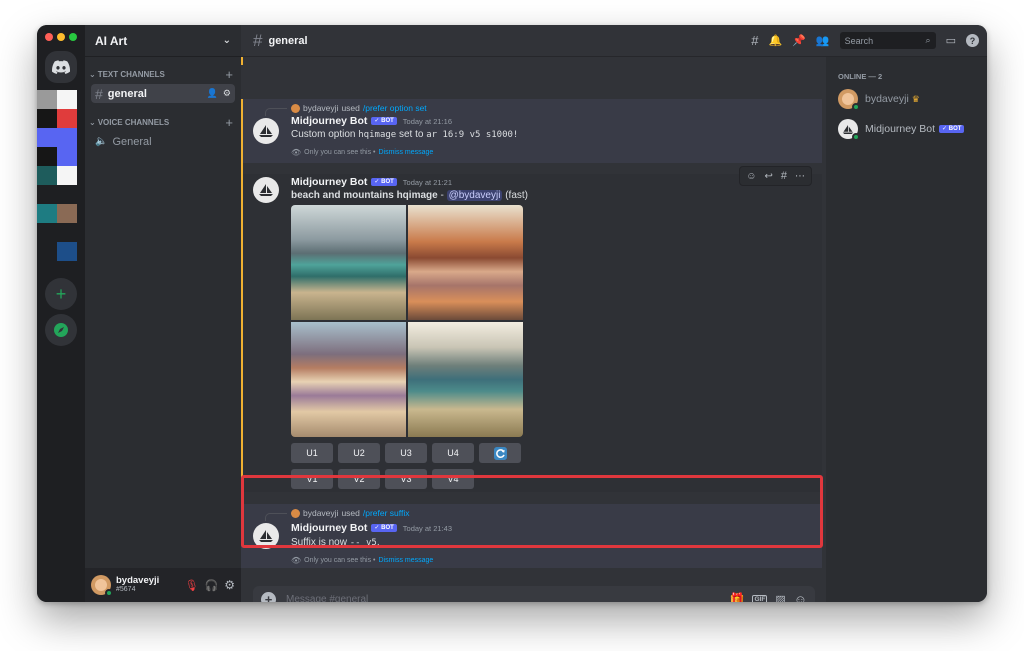  Describe the element at coordinates (192, 585) in the screenshot. I see `mute-mic-icon: 🎙` at that location.